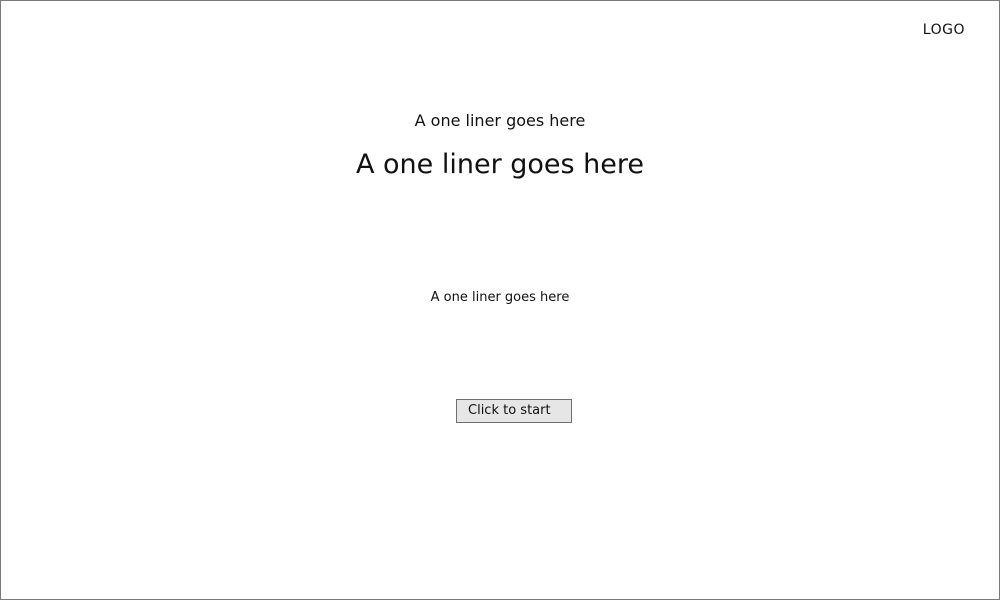 The image size is (1000, 600). I want to click on start-button: Click to start, so click(514, 411).